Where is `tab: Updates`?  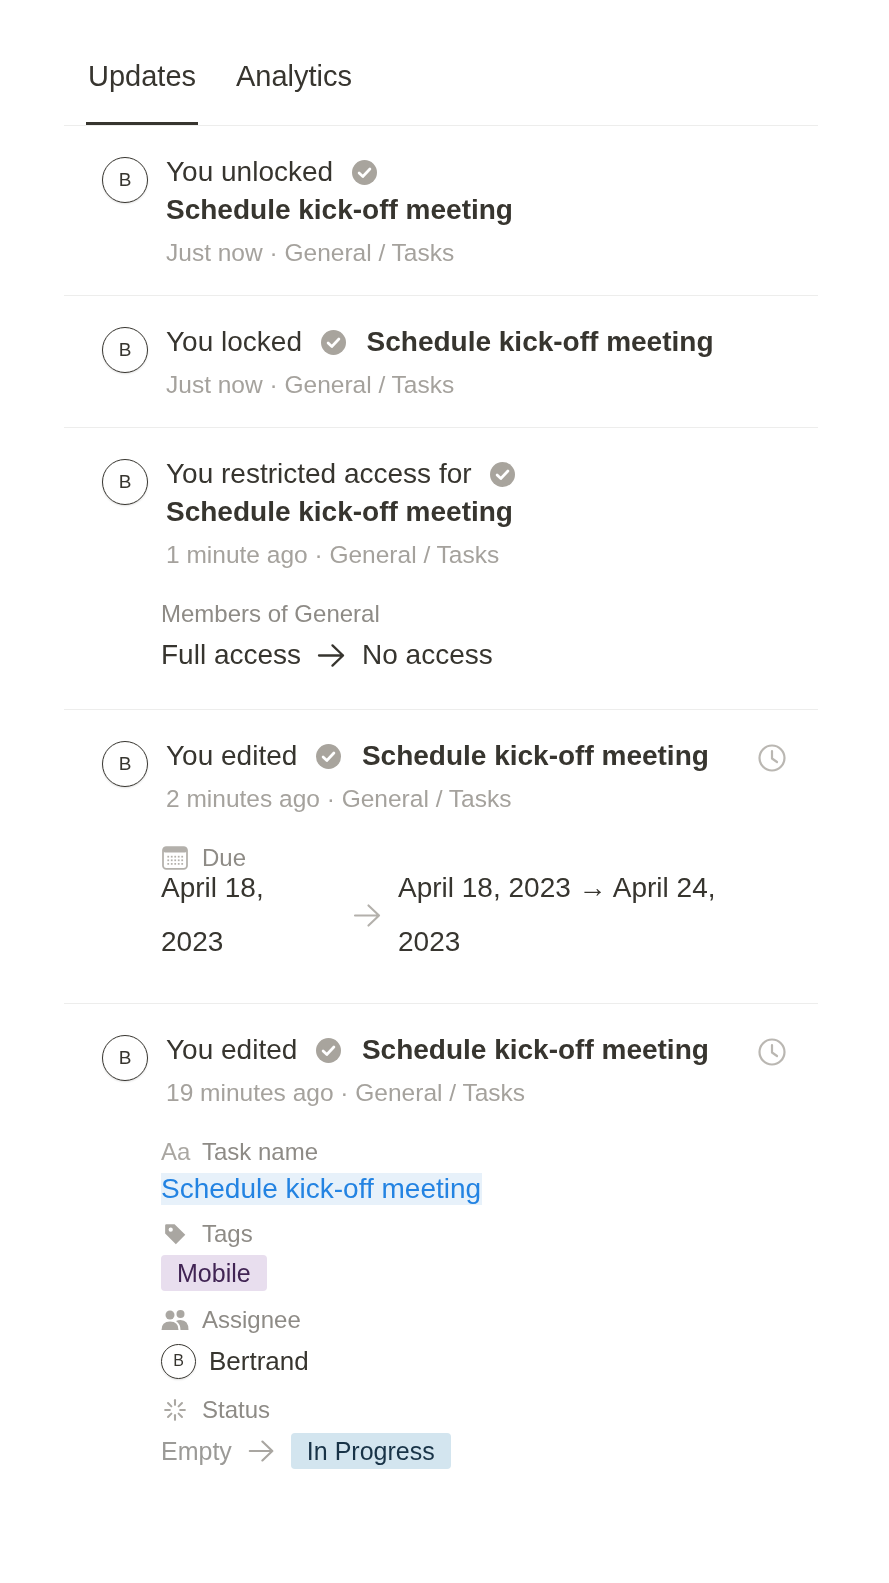
tab: Updates is located at coordinates (142, 82).